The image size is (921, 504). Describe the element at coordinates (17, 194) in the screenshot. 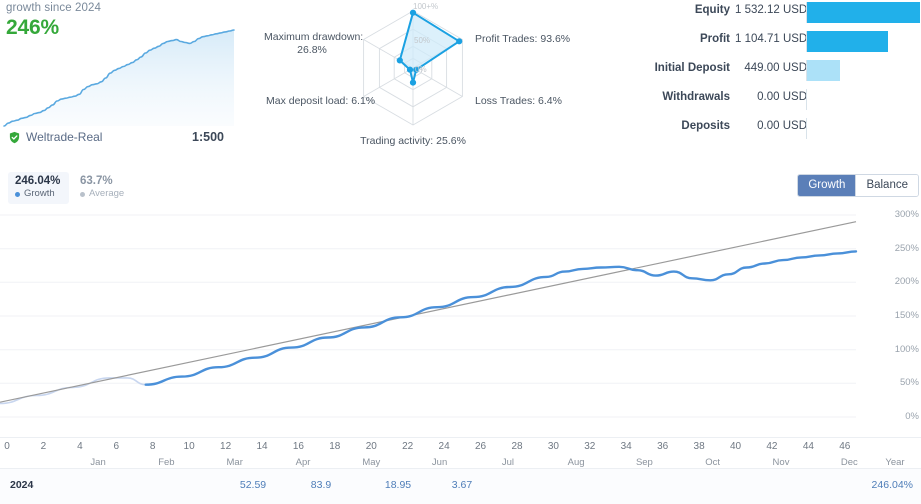

I see `legend-growth-dot-icon` at that location.